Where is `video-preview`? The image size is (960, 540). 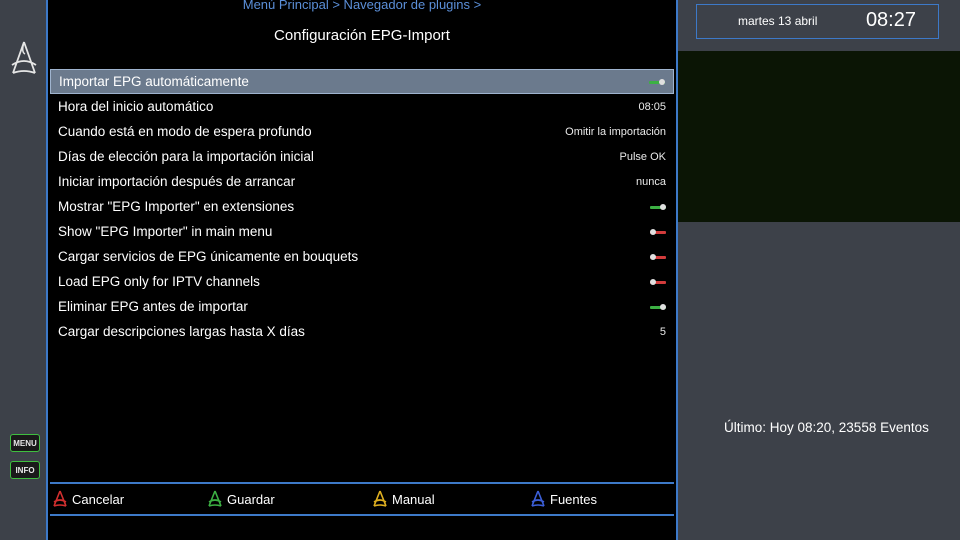
video-preview is located at coordinates (819, 136).